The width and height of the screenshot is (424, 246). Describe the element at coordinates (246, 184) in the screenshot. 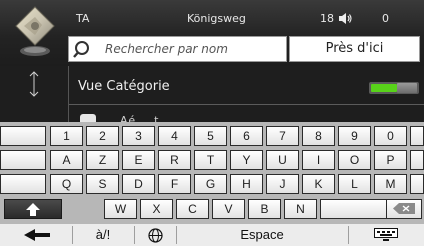

I see `key-h: H` at that location.